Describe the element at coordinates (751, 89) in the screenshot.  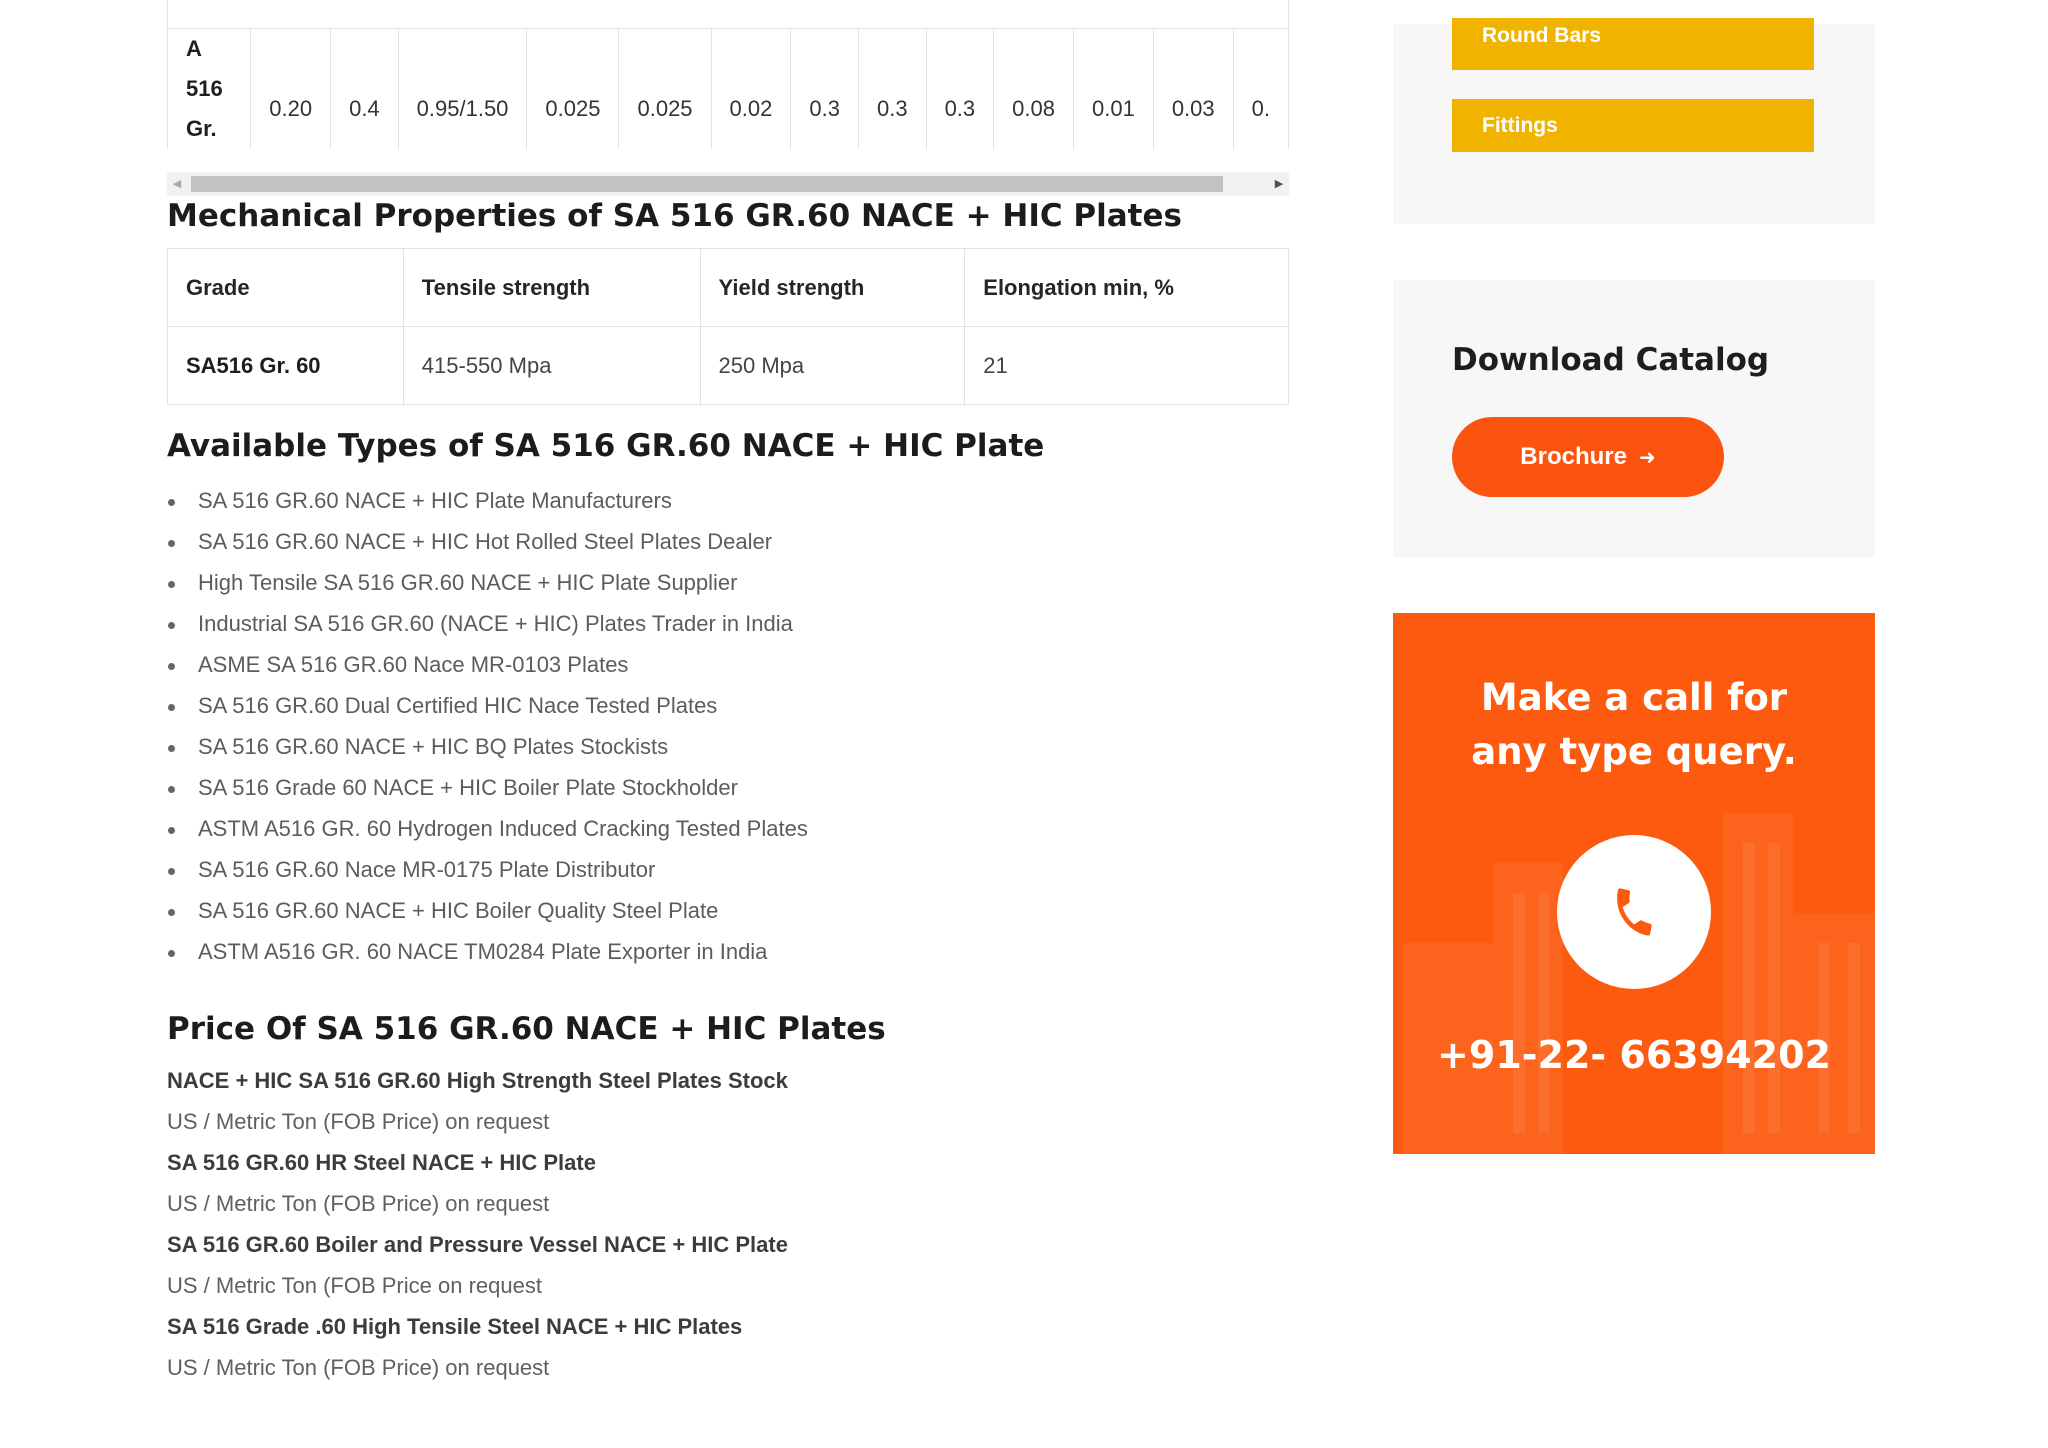
I see `table-cell: 0.02` at that location.